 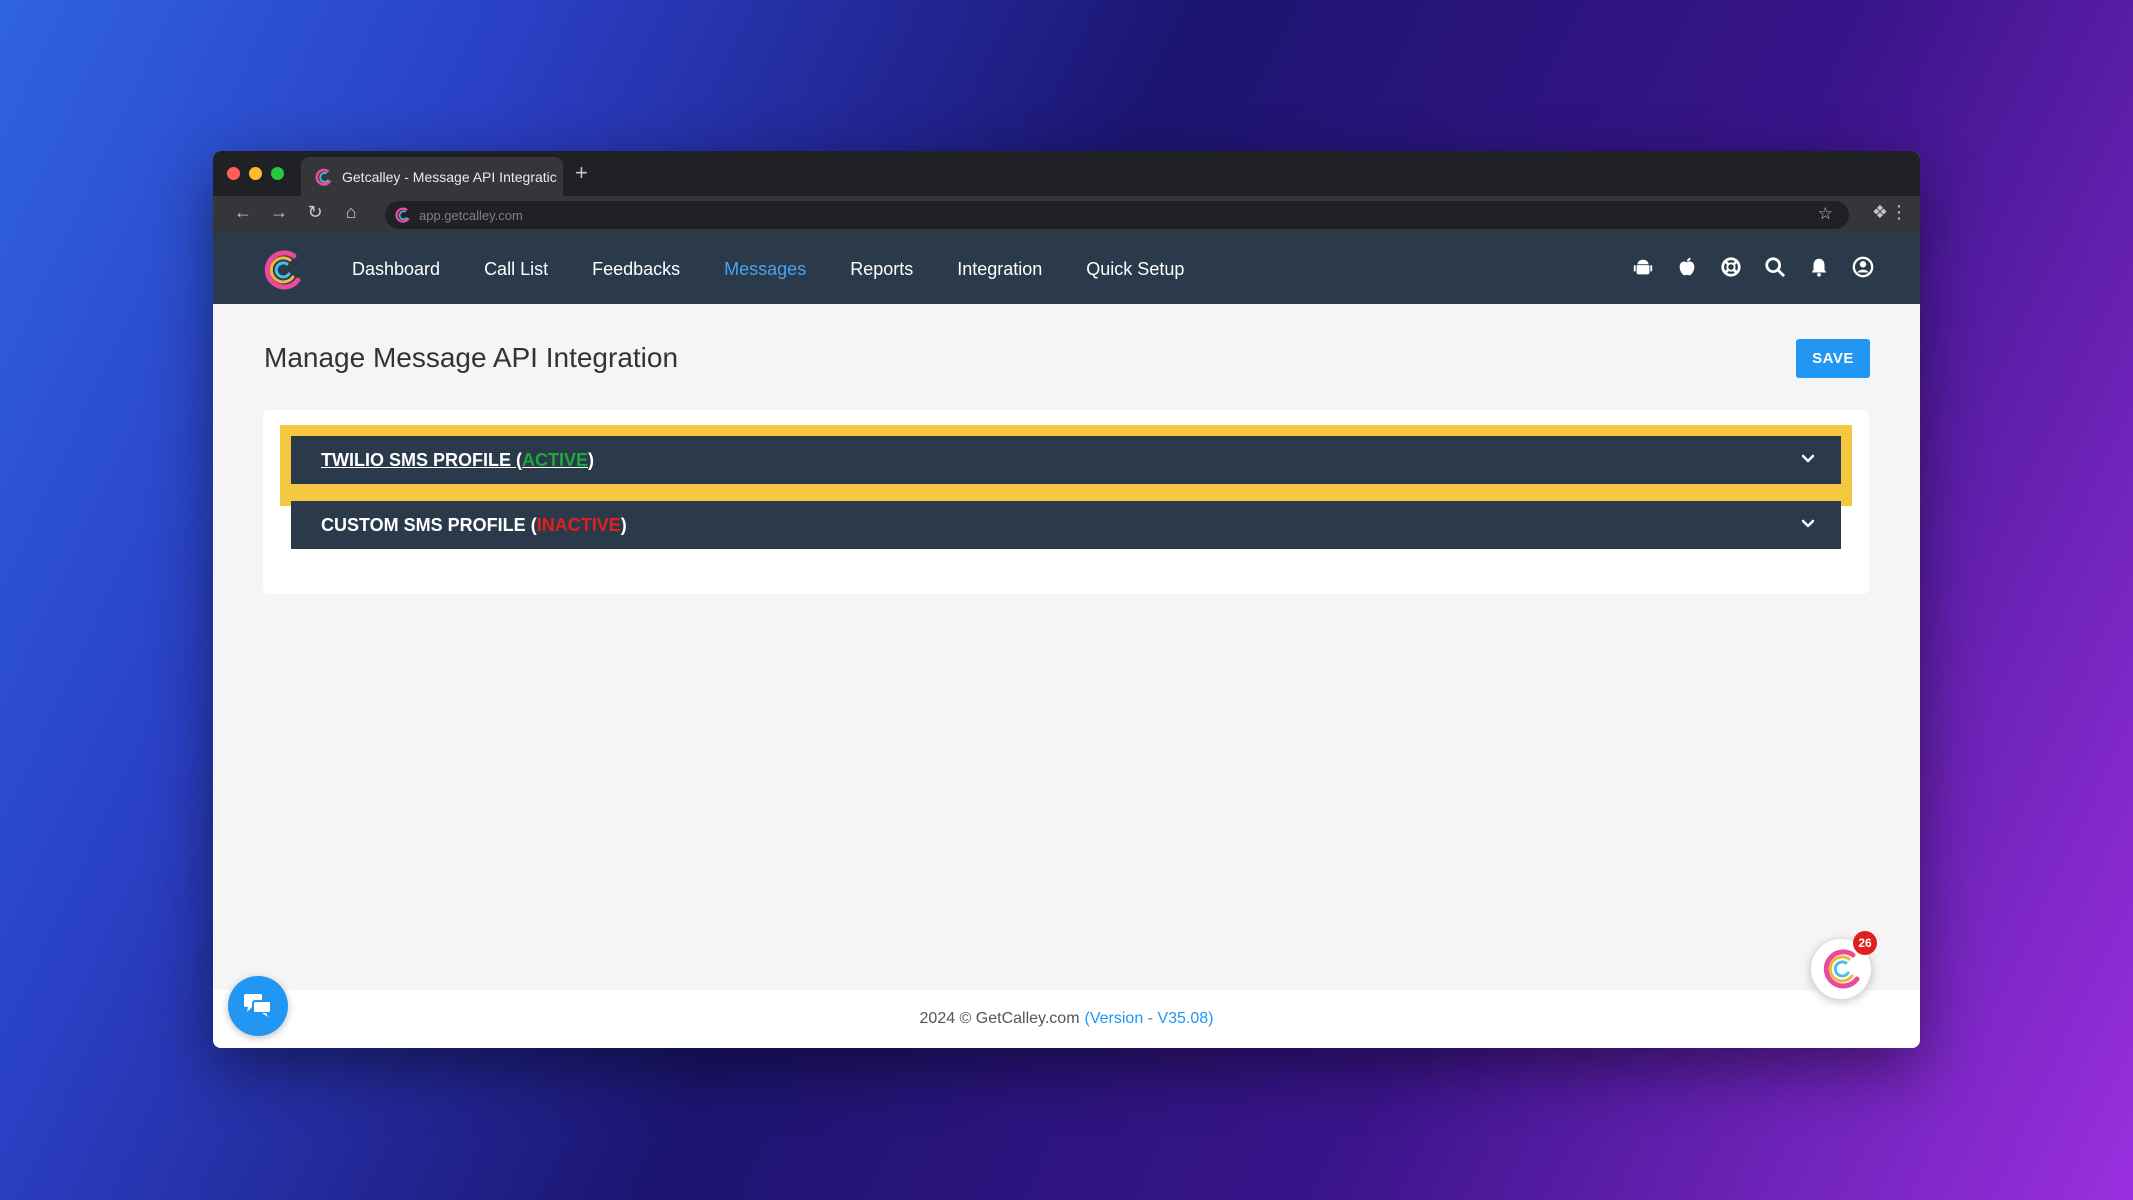 What do you see at coordinates (1863, 267) in the screenshot?
I see `user-icon` at bounding box center [1863, 267].